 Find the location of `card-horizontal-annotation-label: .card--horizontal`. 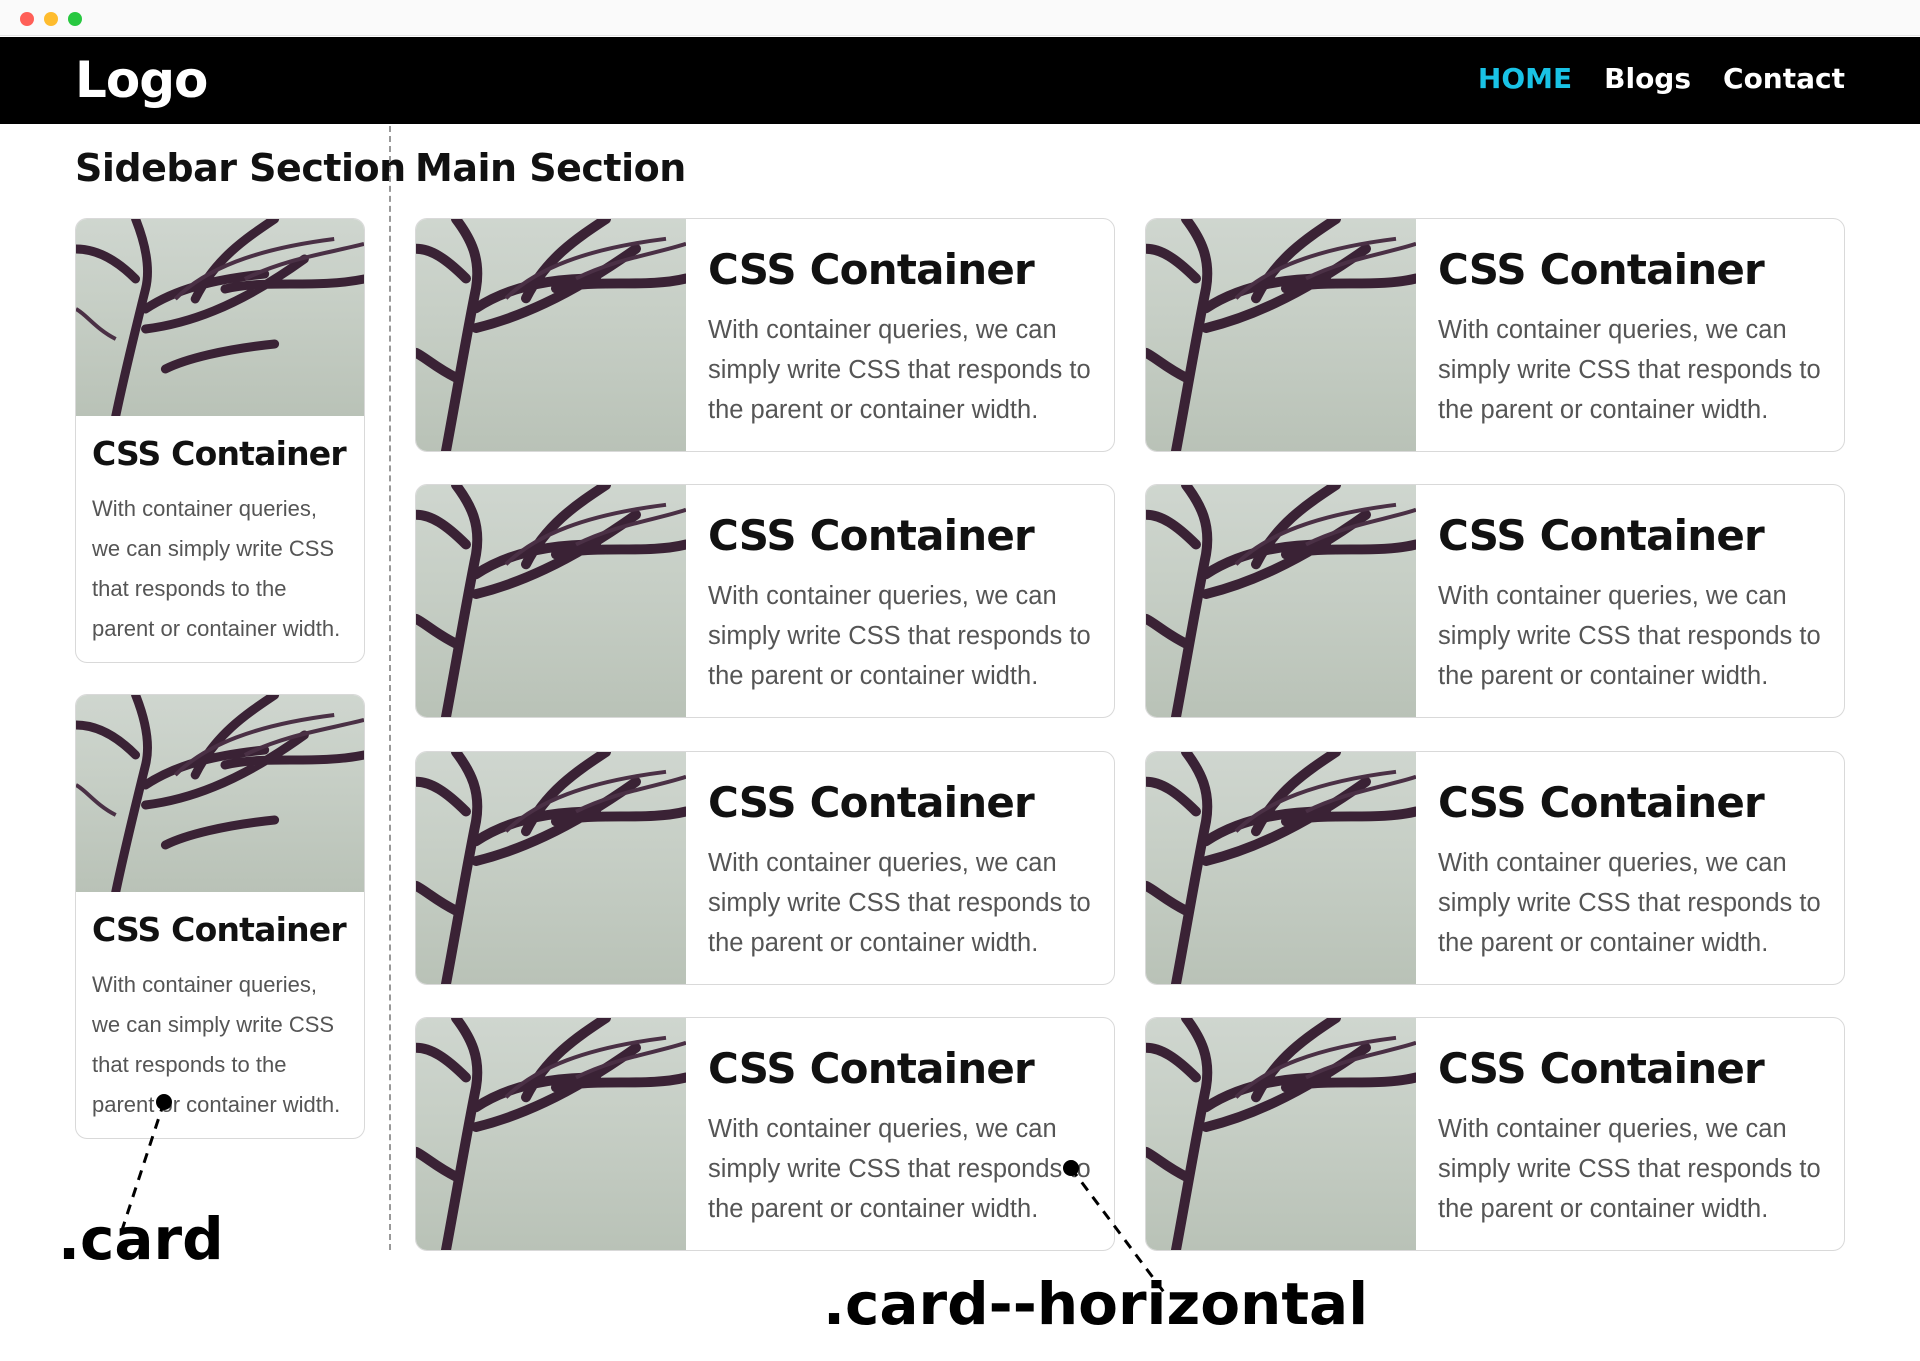

card-horizontal-annotation-label: .card--horizontal is located at coordinates (1096, 1304).